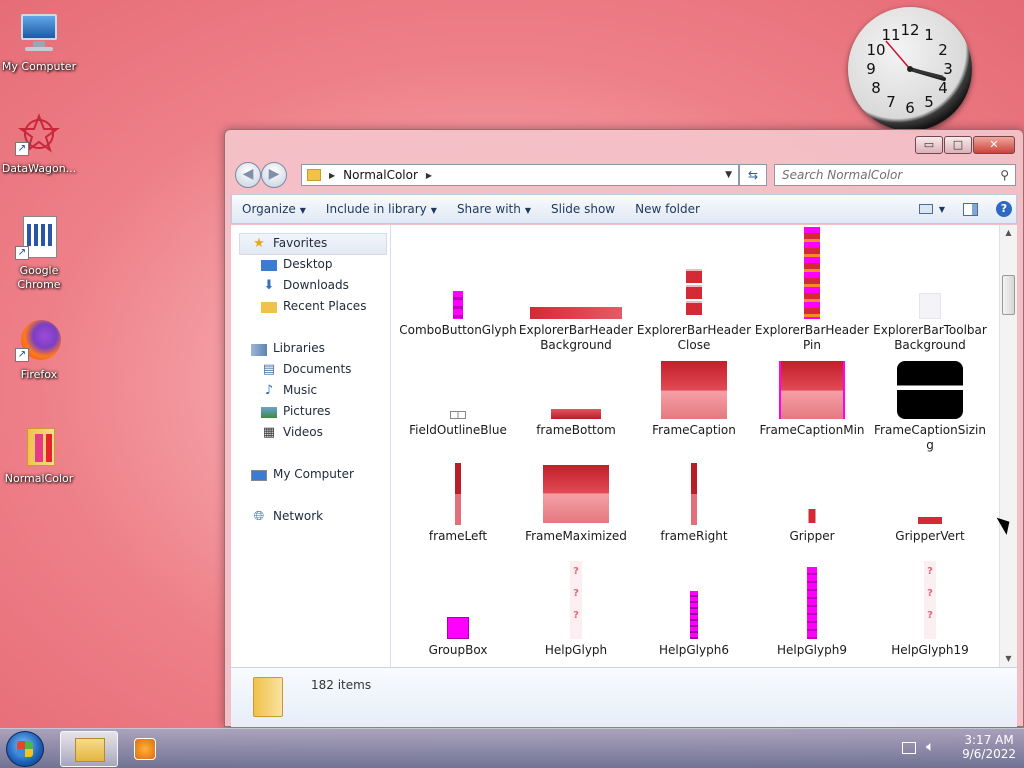  Describe the element at coordinates (970, 209) in the screenshot. I see `preview-pane-icon` at that location.